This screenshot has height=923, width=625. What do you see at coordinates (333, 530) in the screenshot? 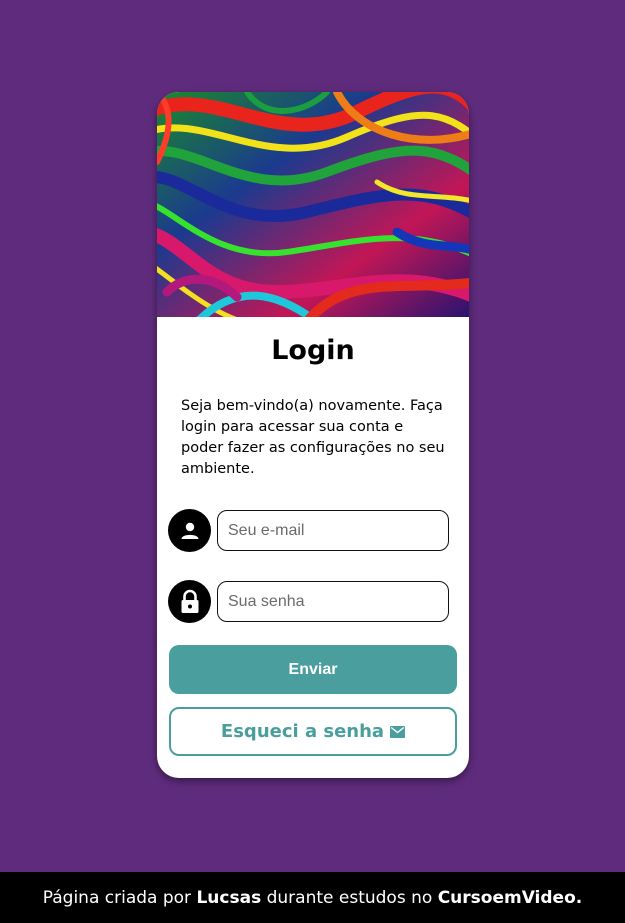
I see `email-input` at bounding box center [333, 530].